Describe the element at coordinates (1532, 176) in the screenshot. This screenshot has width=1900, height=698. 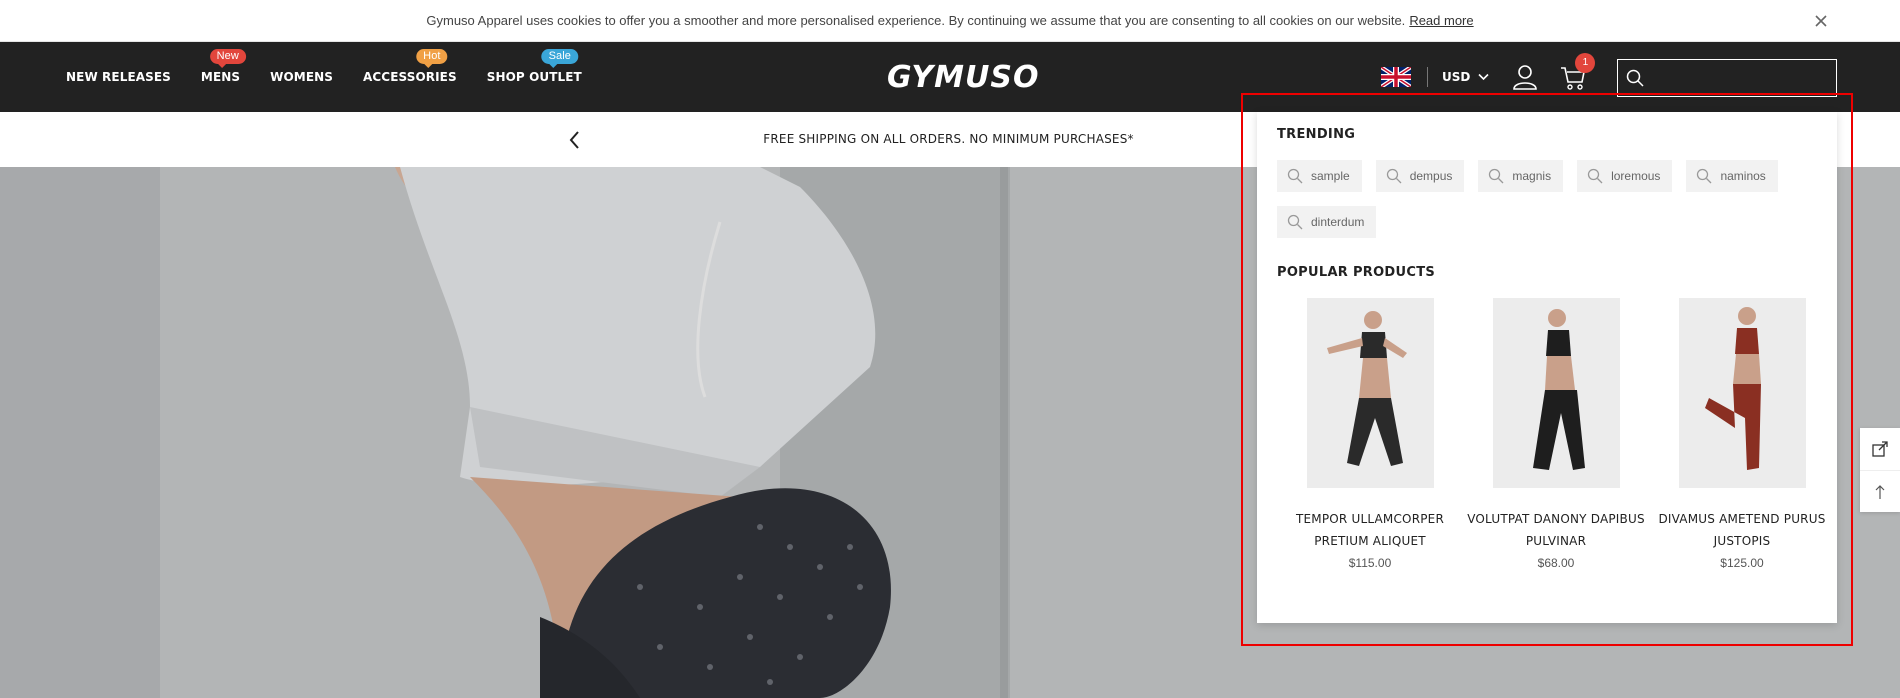
I see `trending-tag-label: magnis` at that location.